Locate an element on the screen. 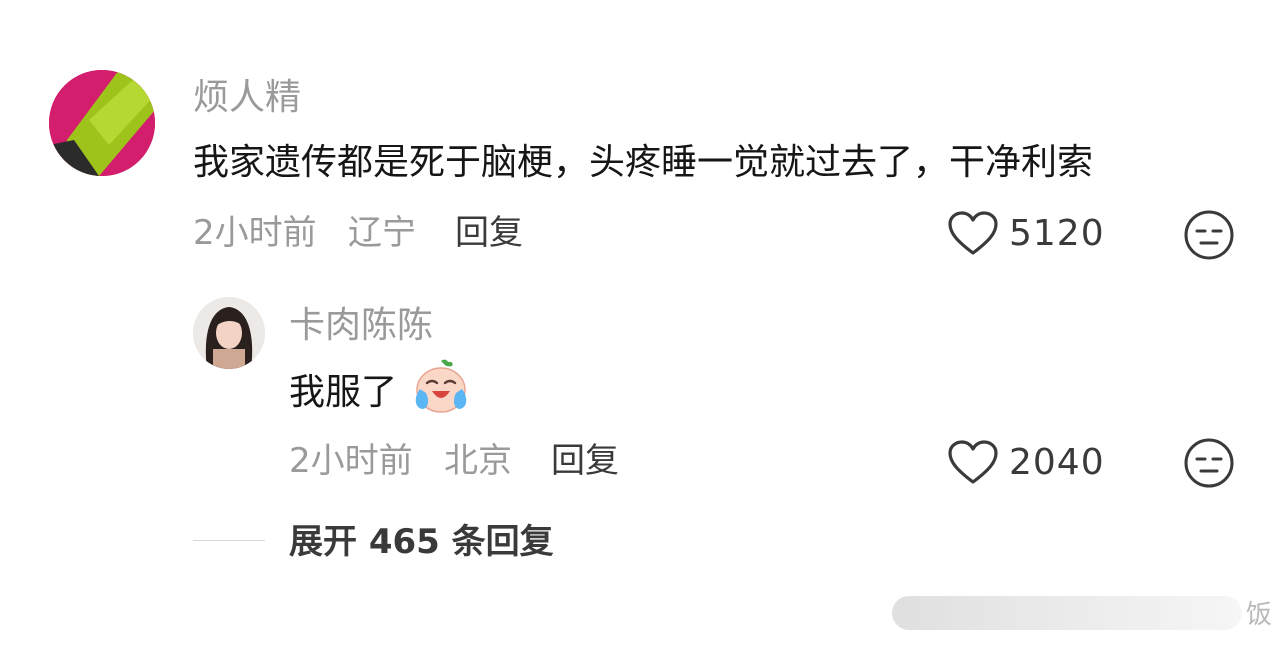 This screenshot has width=1284, height=649. reply-location: 北京 is located at coordinates (478, 461).